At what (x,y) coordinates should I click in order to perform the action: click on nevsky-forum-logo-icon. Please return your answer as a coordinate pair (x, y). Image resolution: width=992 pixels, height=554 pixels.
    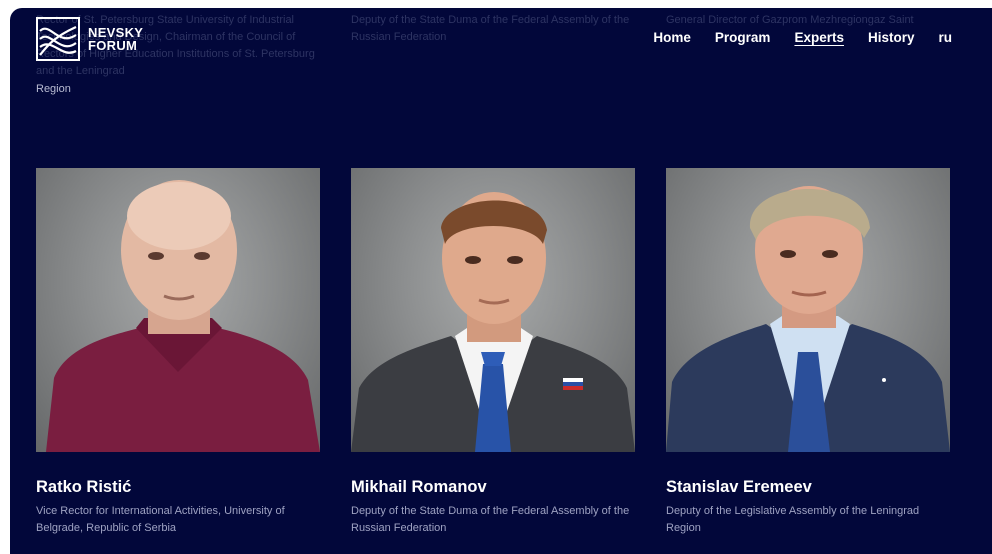
    Looking at the image, I should click on (58, 39).